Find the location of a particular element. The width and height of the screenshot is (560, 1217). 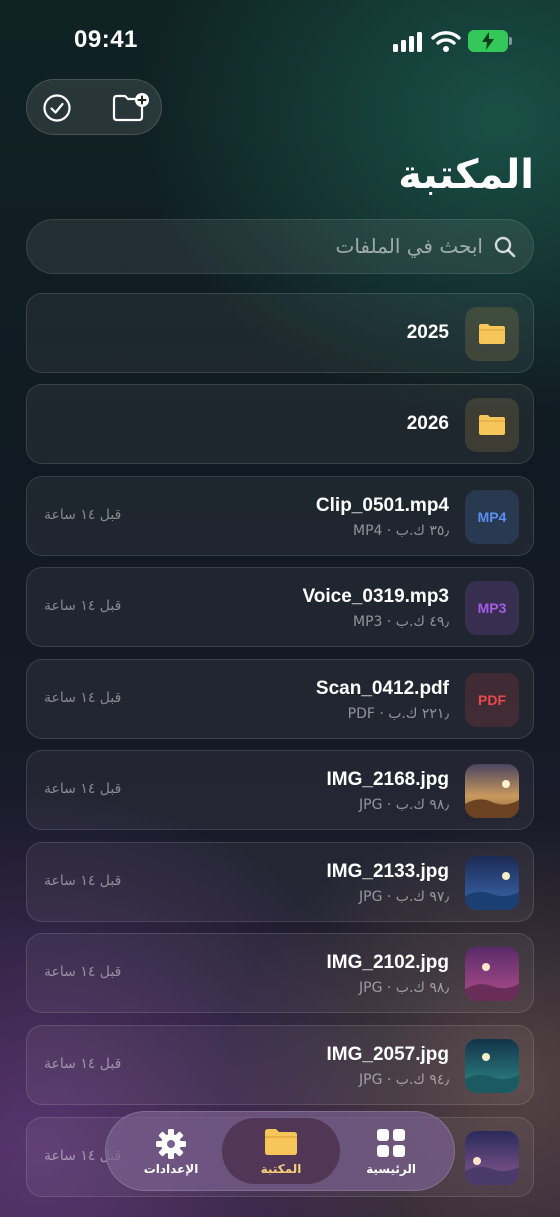

select-button is located at coordinates (57, 108).